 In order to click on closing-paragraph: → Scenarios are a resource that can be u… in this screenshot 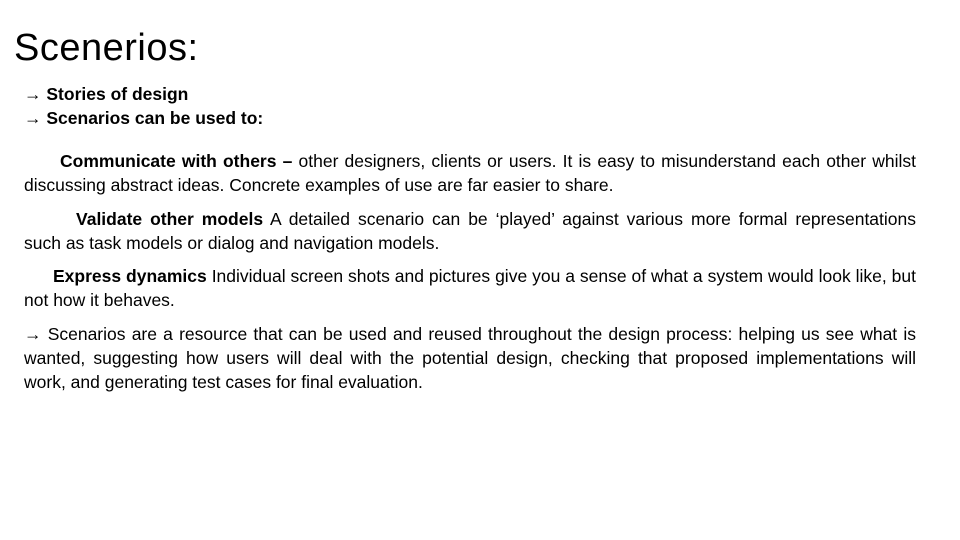, I will do `click(470, 358)`.